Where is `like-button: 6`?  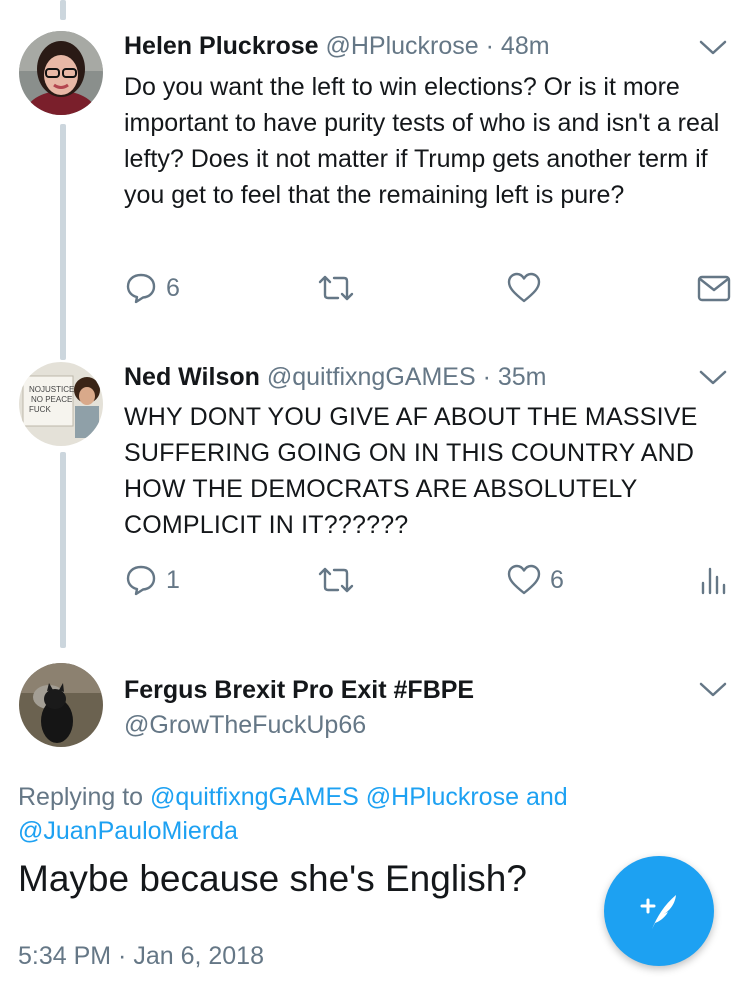 like-button: 6 is located at coordinates (535, 580).